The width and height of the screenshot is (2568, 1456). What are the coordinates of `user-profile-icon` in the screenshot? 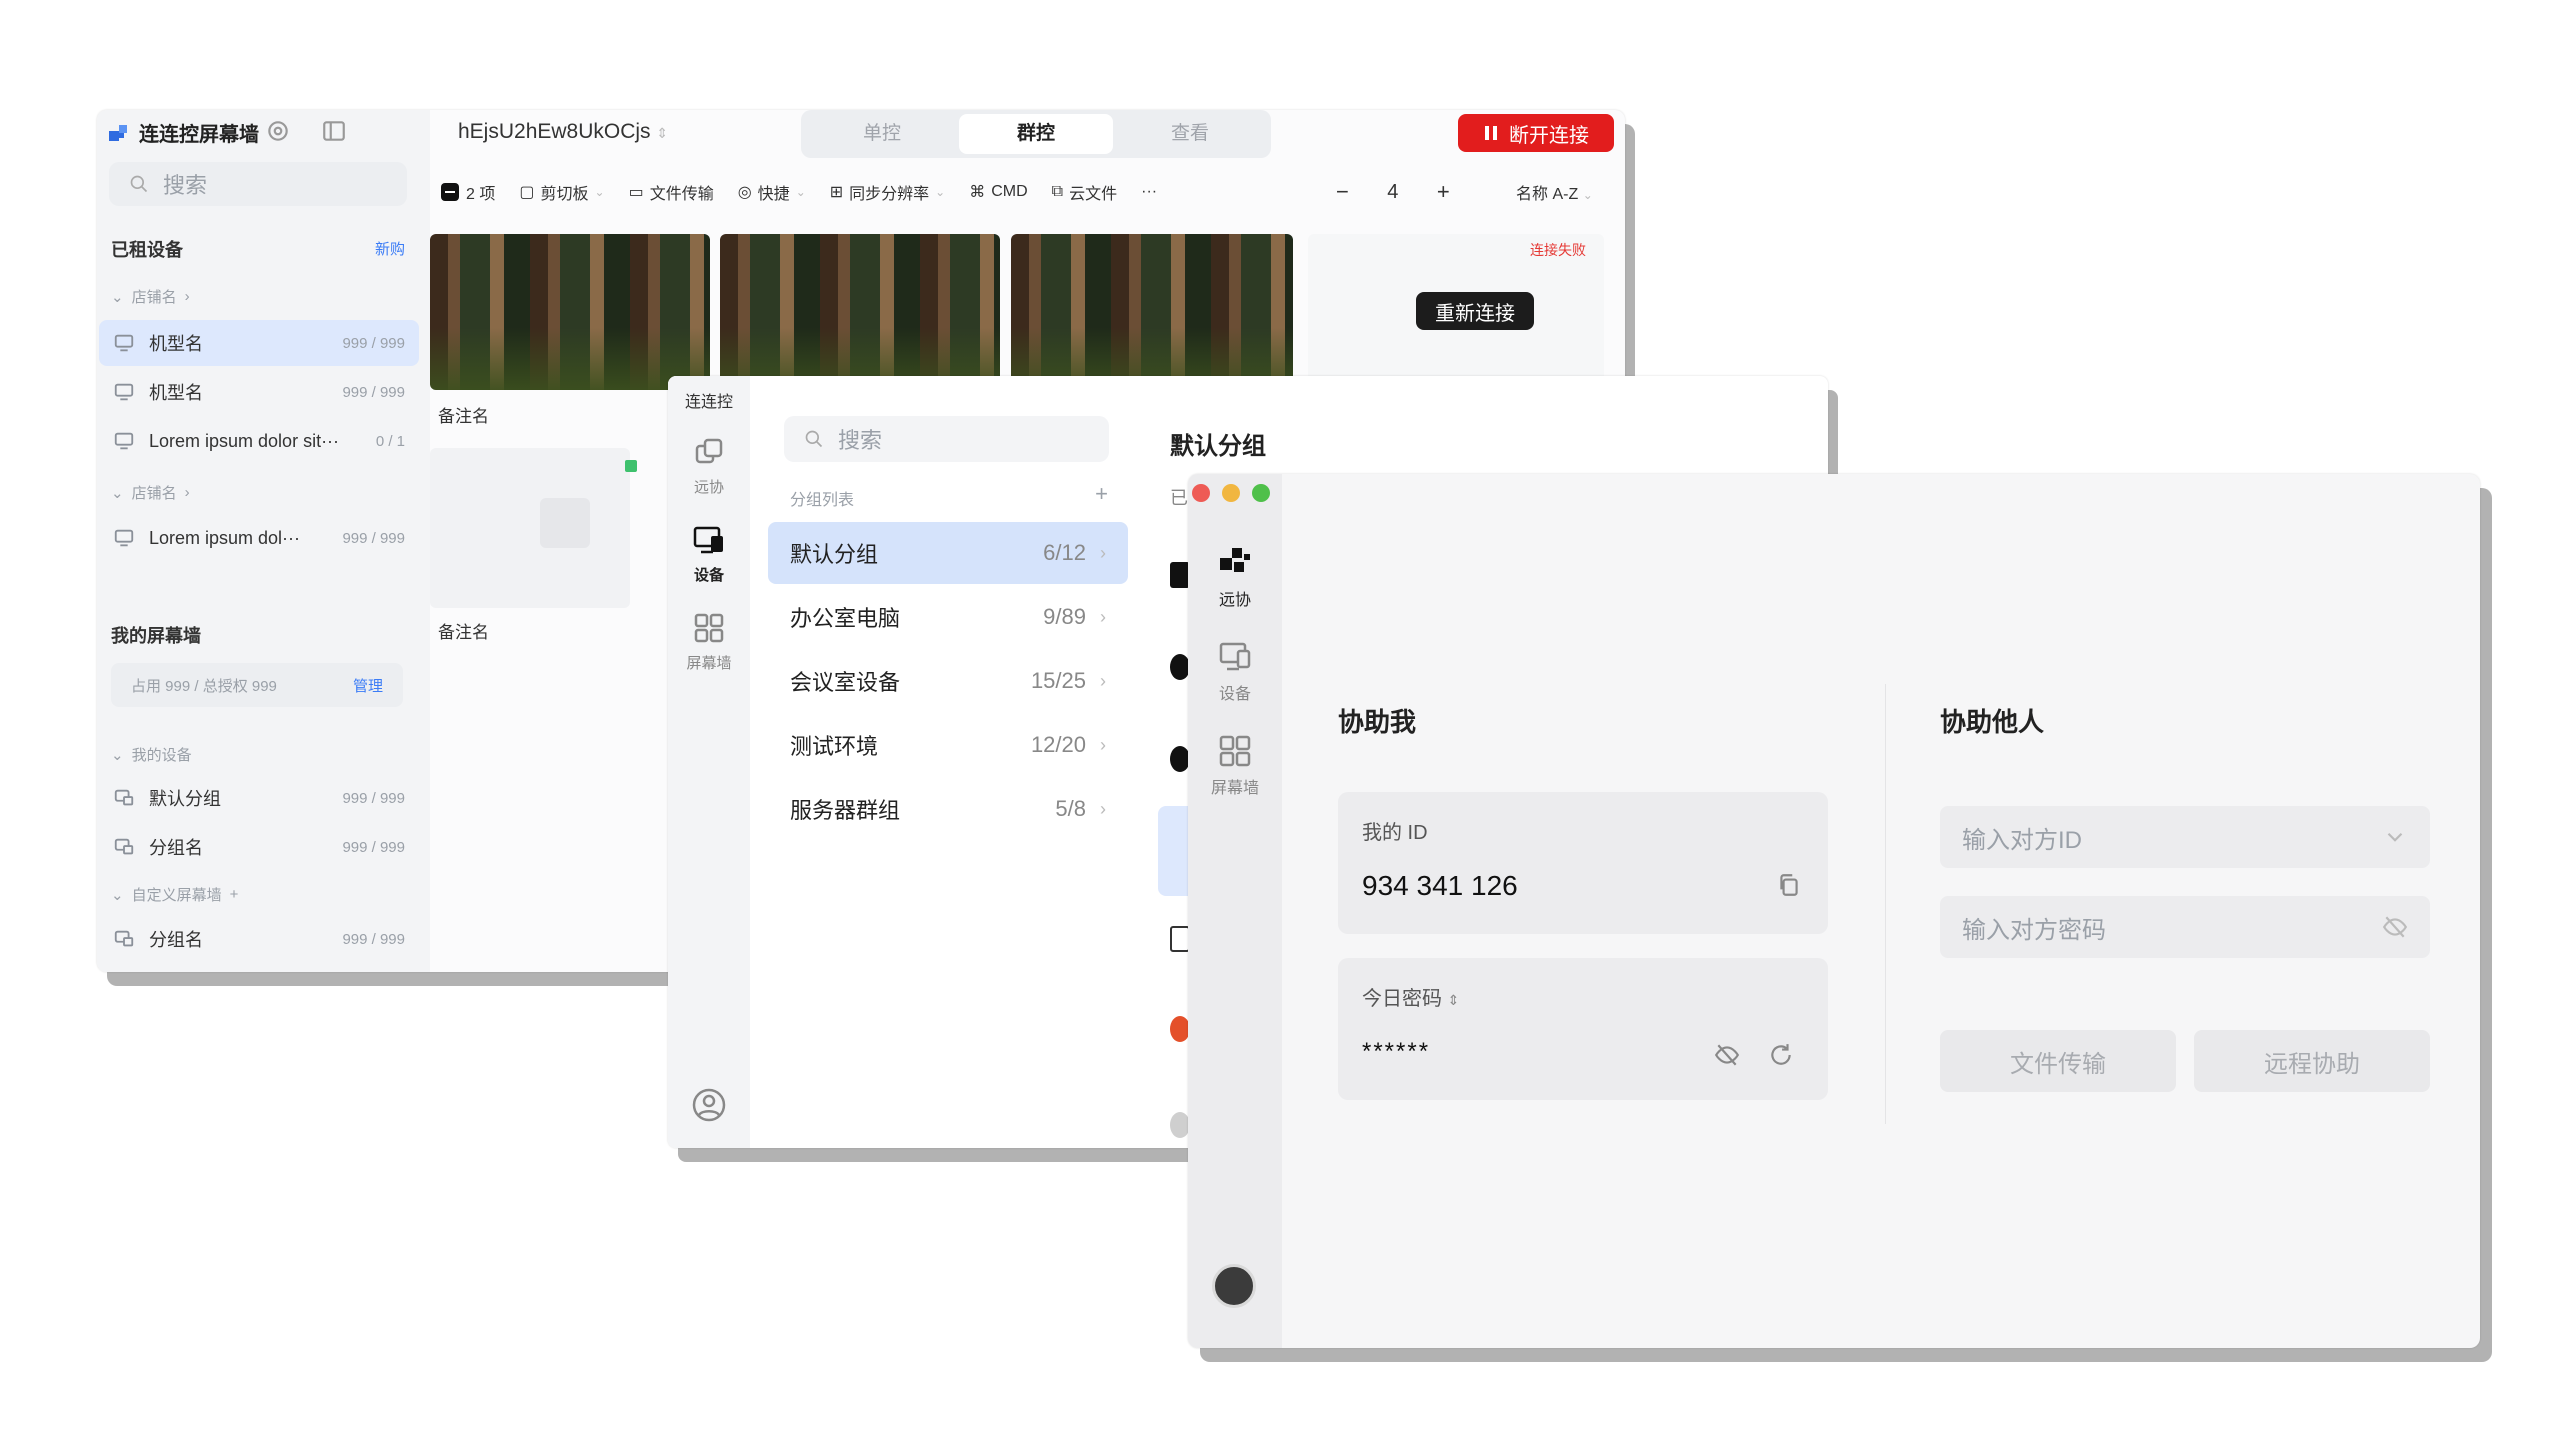 It's located at (709, 1105).